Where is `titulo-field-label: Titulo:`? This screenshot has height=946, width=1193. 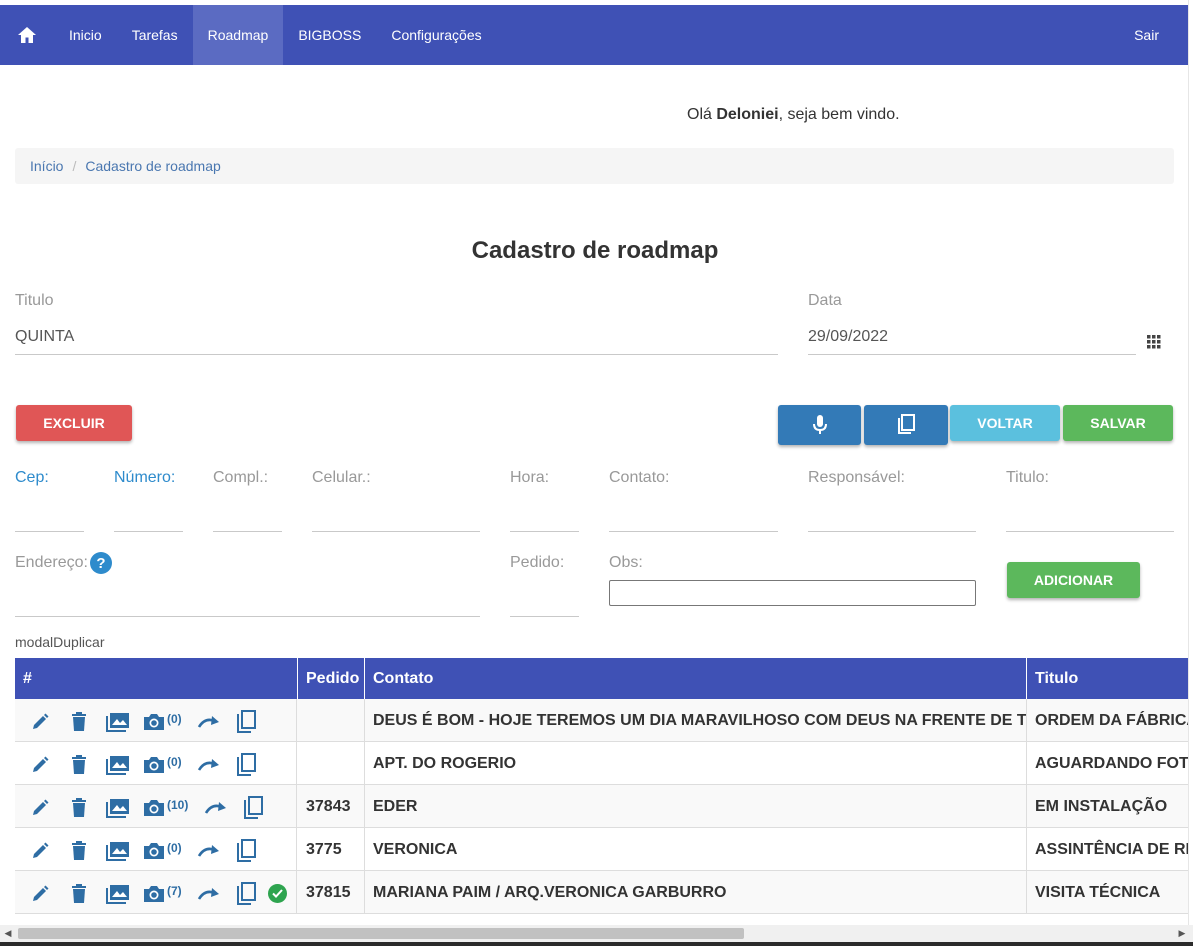 titulo-field-label: Titulo: is located at coordinates (1027, 477).